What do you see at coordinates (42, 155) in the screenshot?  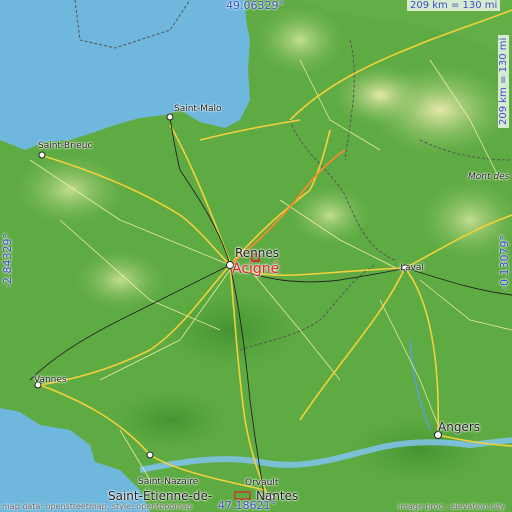 I see `city-marker-saint-brieuc` at bounding box center [42, 155].